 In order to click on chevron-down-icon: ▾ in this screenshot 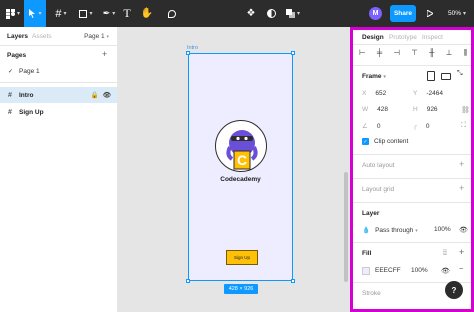, I will do `click(107, 37)`.